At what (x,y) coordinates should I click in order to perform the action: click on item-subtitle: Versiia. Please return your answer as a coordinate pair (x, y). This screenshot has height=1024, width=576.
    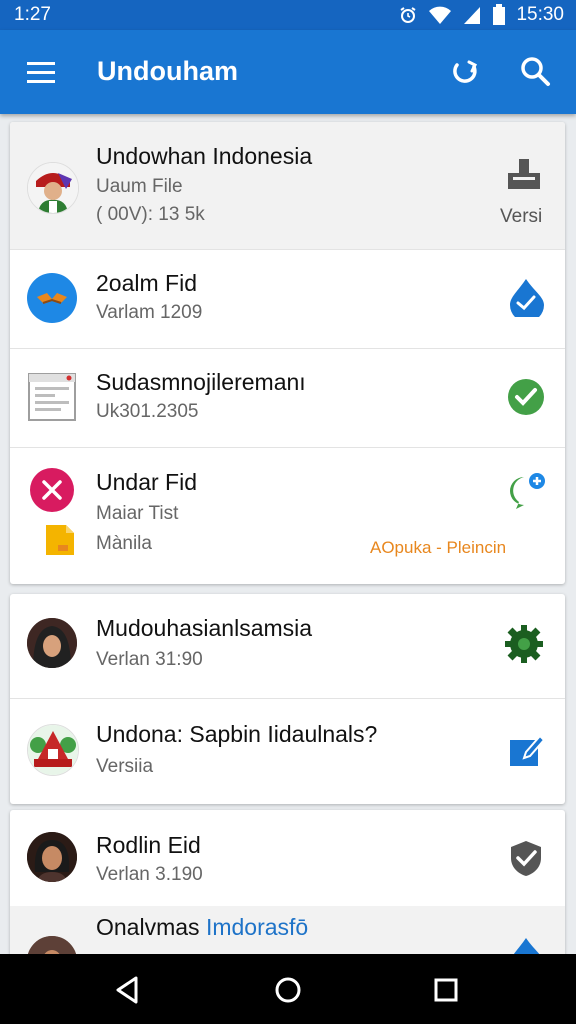
    Looking at the image, I should click on (125, 766).